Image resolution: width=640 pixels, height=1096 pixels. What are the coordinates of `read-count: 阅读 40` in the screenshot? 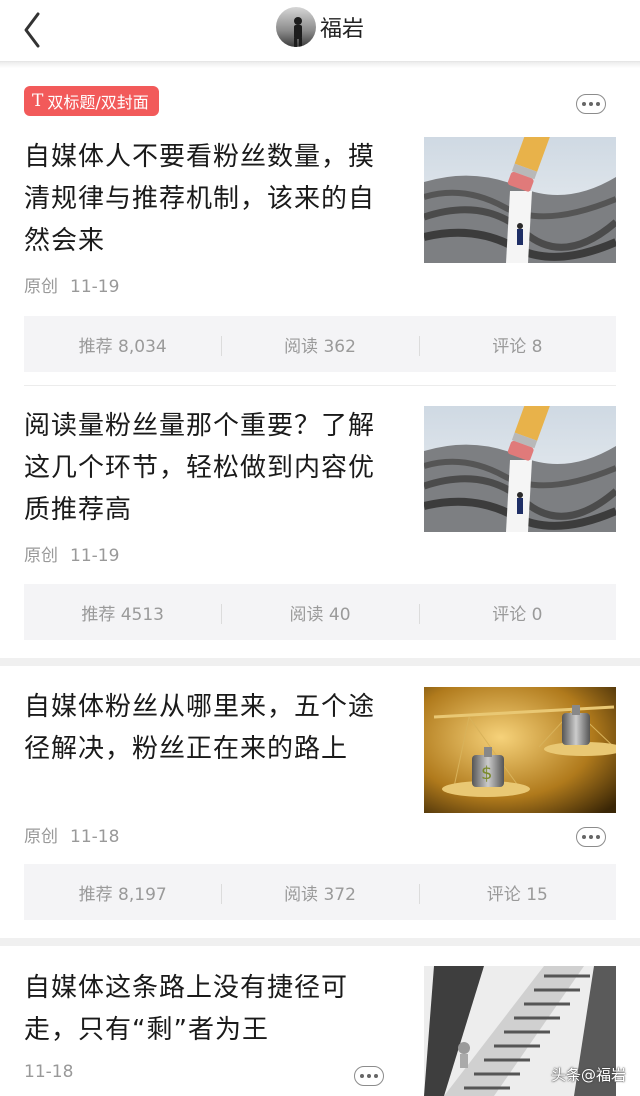 It's located at (319, 612).